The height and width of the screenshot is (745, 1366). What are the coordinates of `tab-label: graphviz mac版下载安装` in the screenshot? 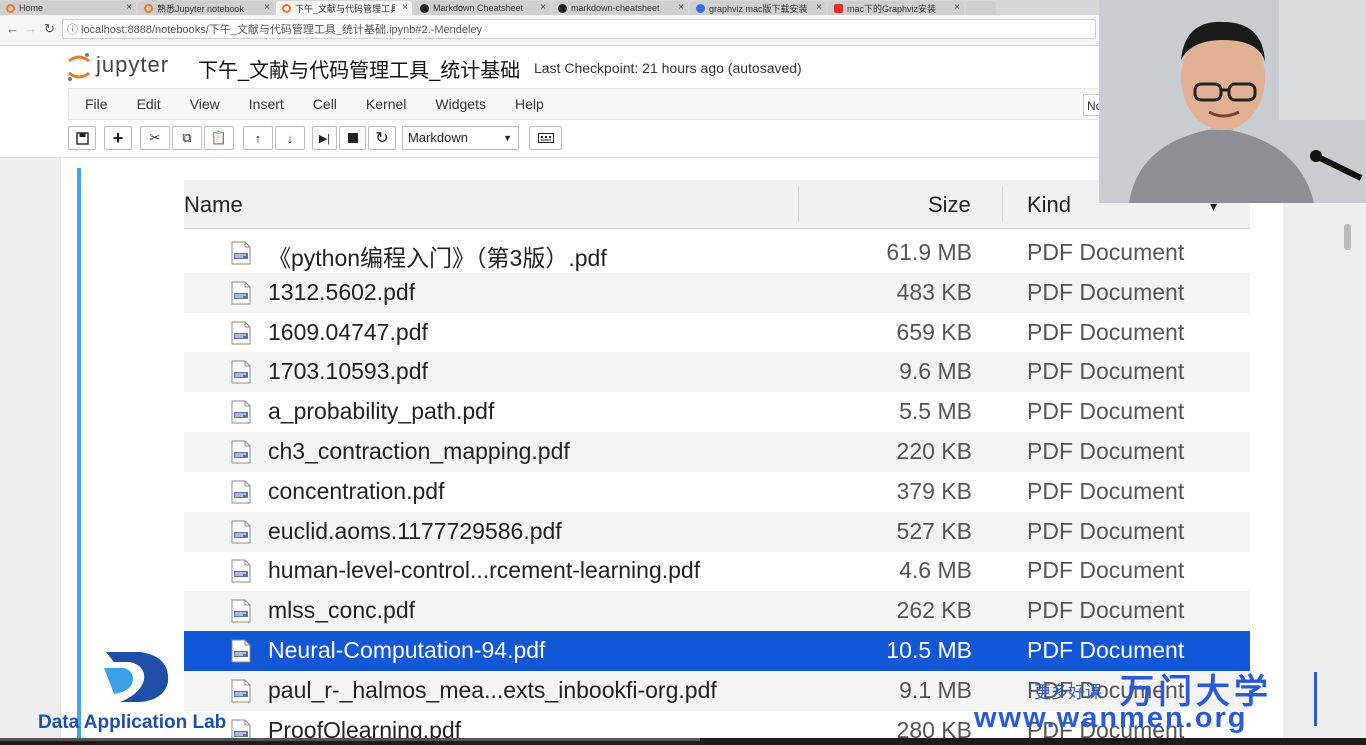 It's located at (758, 8).